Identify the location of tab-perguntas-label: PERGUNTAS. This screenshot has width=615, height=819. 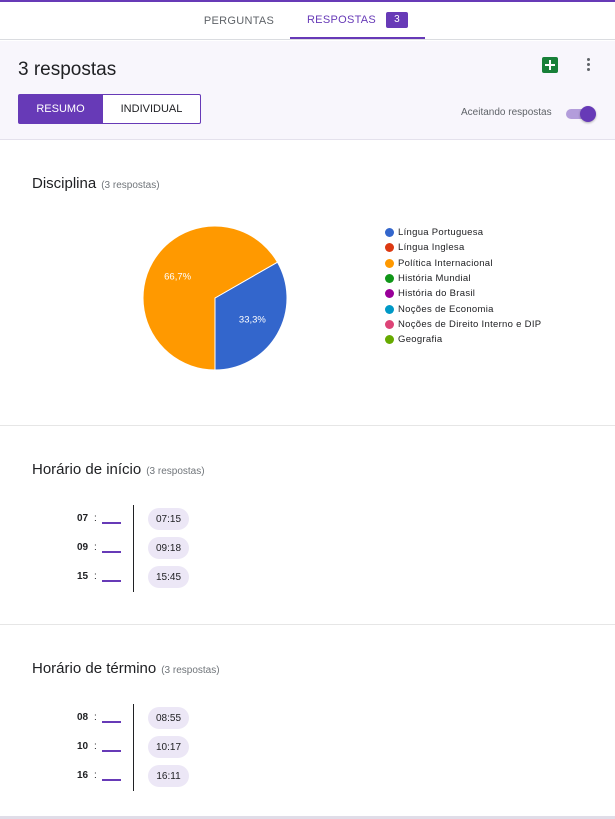
(239, 20).